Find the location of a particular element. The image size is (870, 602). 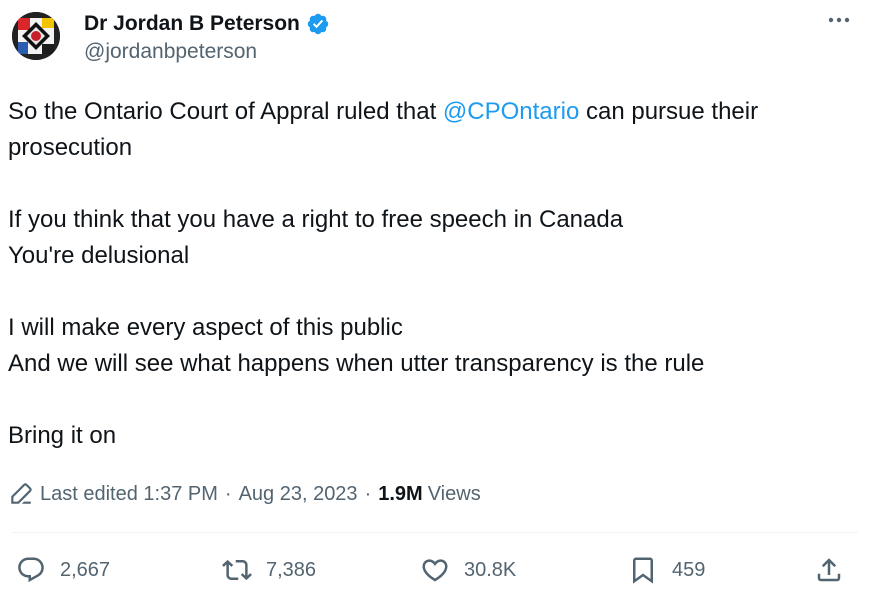

like-button: 30.8K is located at coordinates (468, 570).